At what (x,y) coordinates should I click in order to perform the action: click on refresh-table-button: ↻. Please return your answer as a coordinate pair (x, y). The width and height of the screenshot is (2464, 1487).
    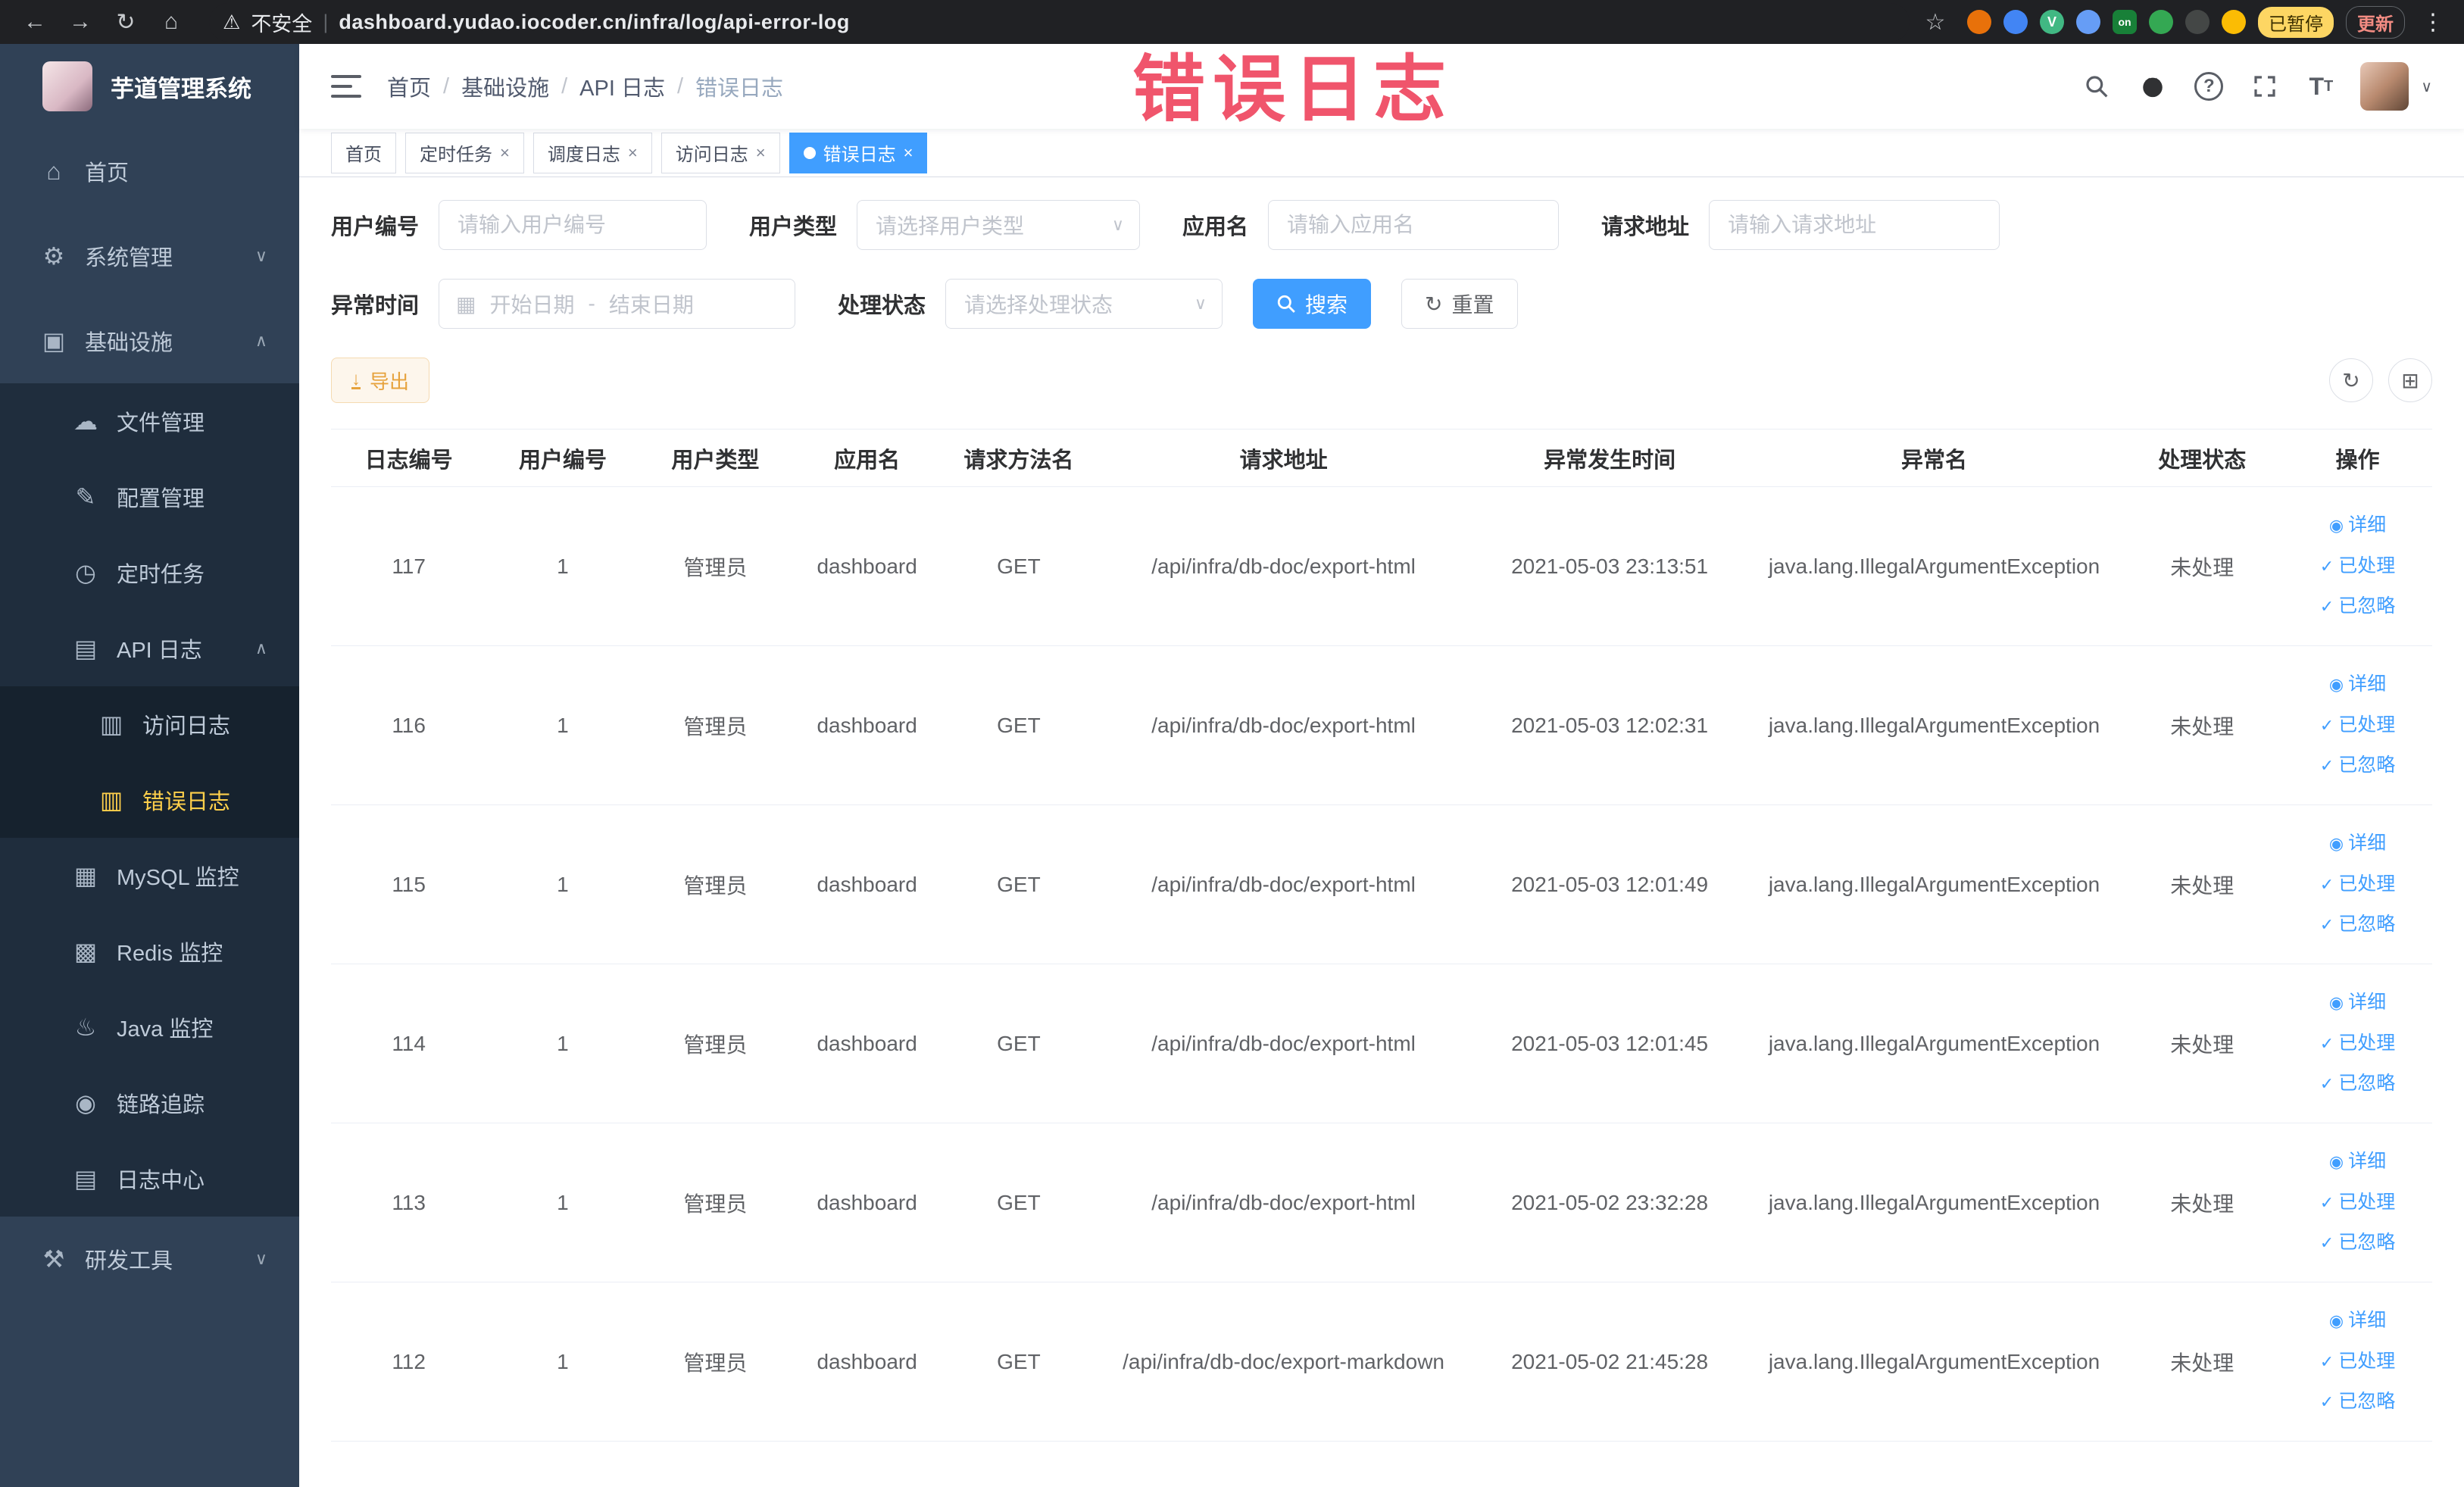
    Looking at the image, I should click on (2351, 380).